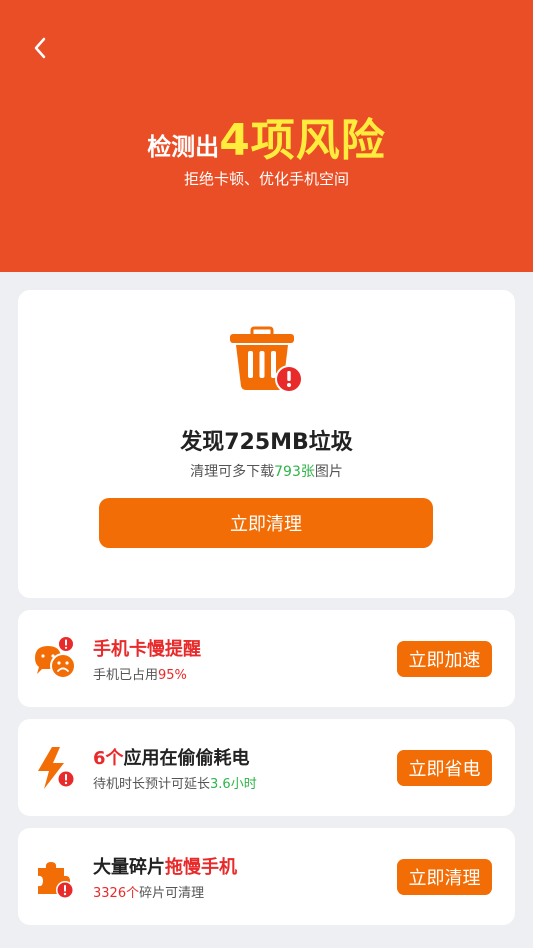  What do you see at coordinates (201, 867) in the screenshot?
I see `item-title-red: 拖慢手机` at bounding box center [201, 867].